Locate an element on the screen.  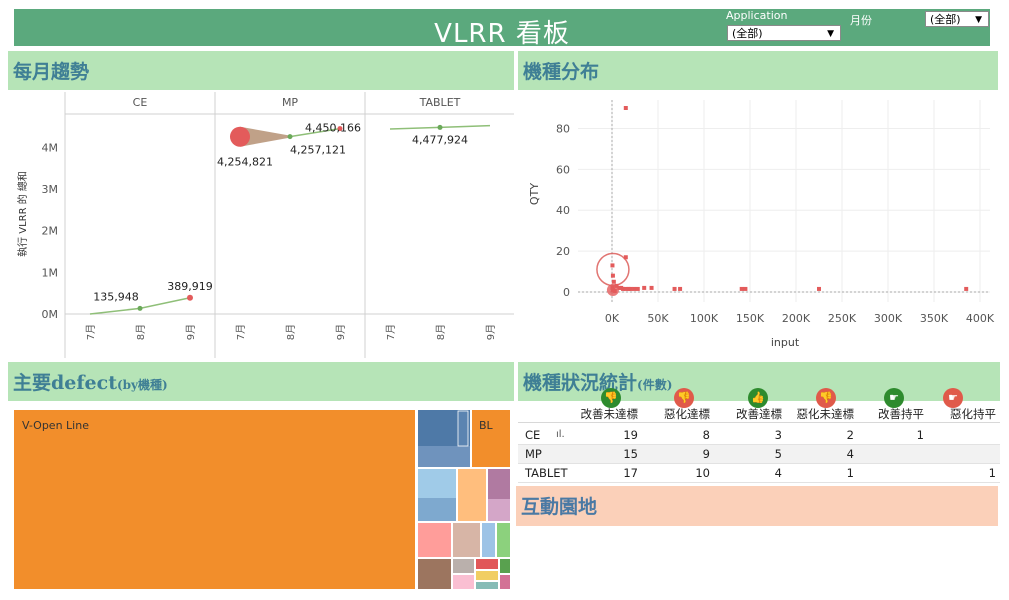
thumbs-down-icon: 👎 is located at coordinates (611, 398).